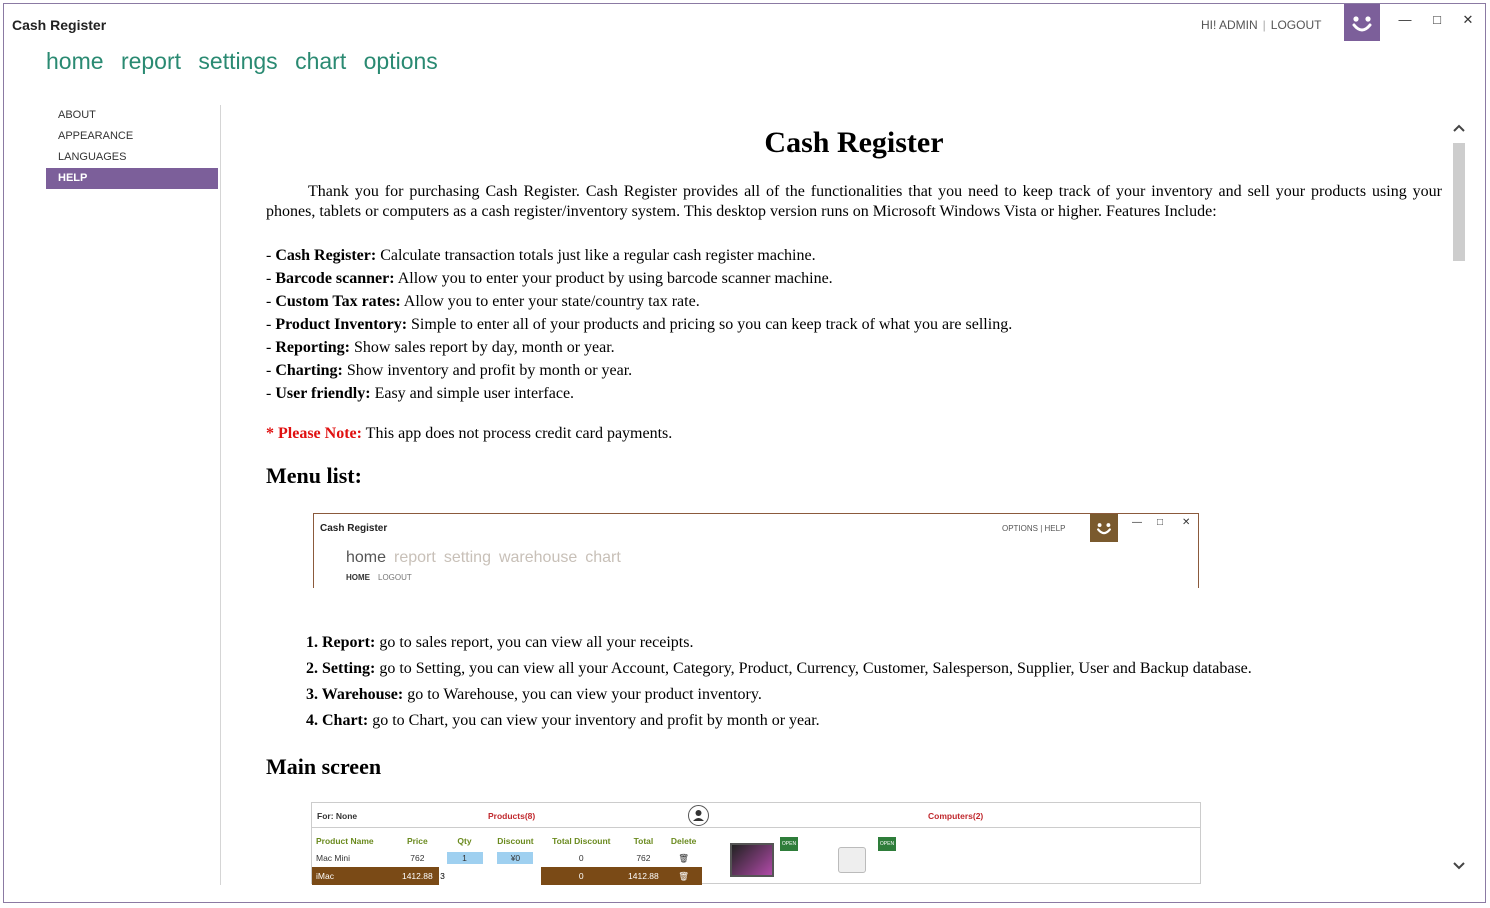 The image size is (1490, 908). Describe the element at coordinates (1459, 498) in the screenshot. I see `content-scrollbar` at that location.